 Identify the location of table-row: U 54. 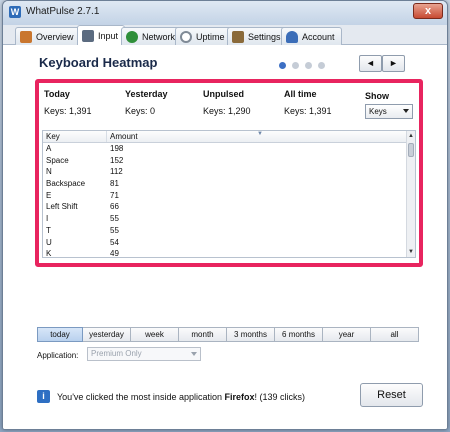
(229, 243).